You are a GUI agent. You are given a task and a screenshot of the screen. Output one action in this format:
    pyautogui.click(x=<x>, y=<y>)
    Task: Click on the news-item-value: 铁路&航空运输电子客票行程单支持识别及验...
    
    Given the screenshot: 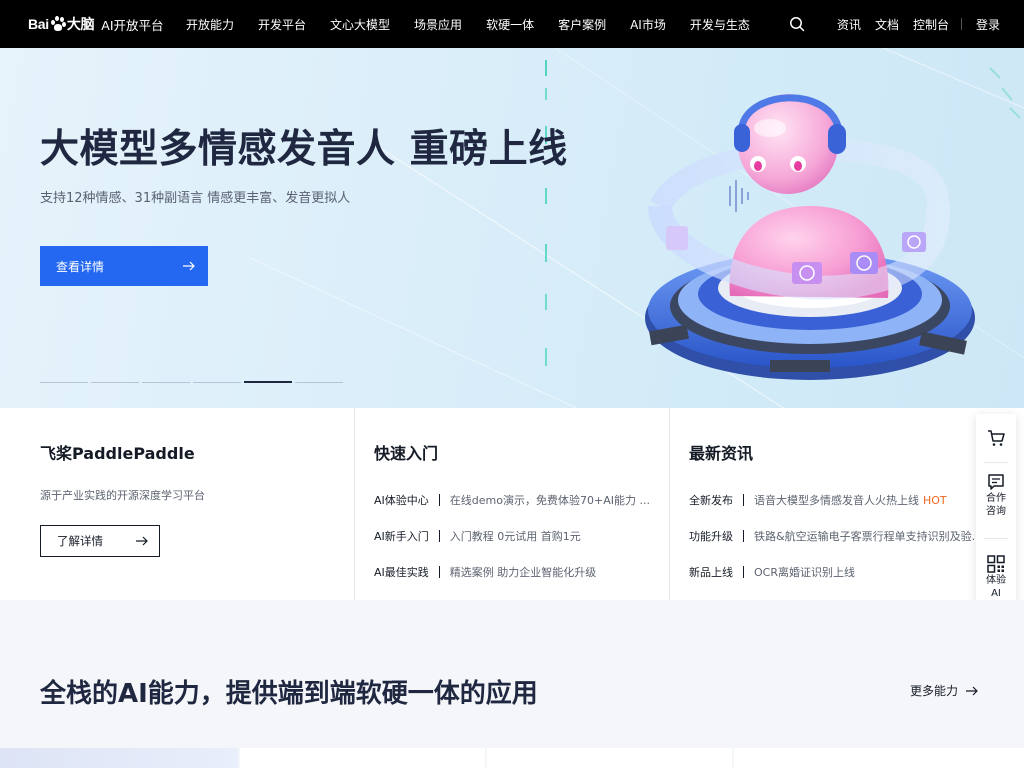 What is the action you would take?
    pyautogui.click(x=868, y=536)
    